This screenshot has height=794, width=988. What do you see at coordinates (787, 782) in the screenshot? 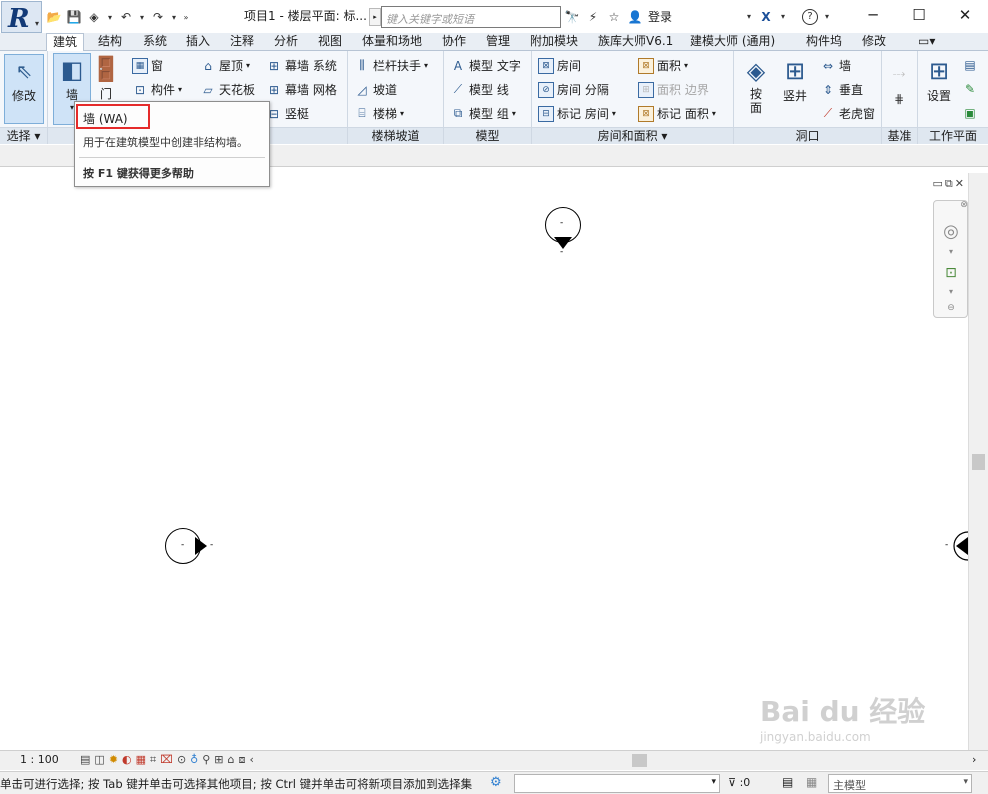
I see `design-options-icon: ▤` at bounding box center [787, 782].